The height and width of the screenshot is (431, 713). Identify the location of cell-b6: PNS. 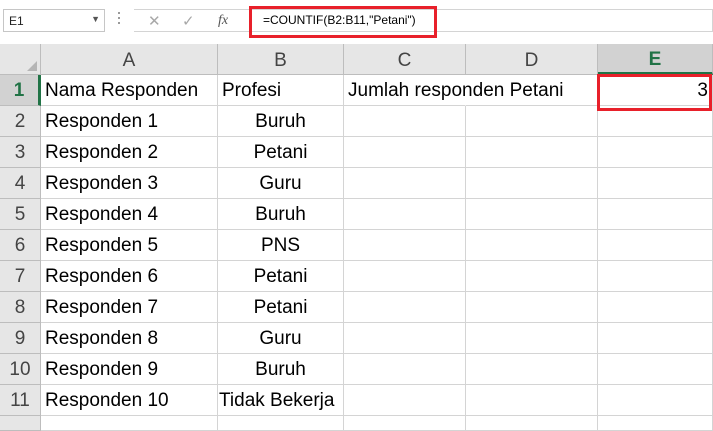
(281, 245).